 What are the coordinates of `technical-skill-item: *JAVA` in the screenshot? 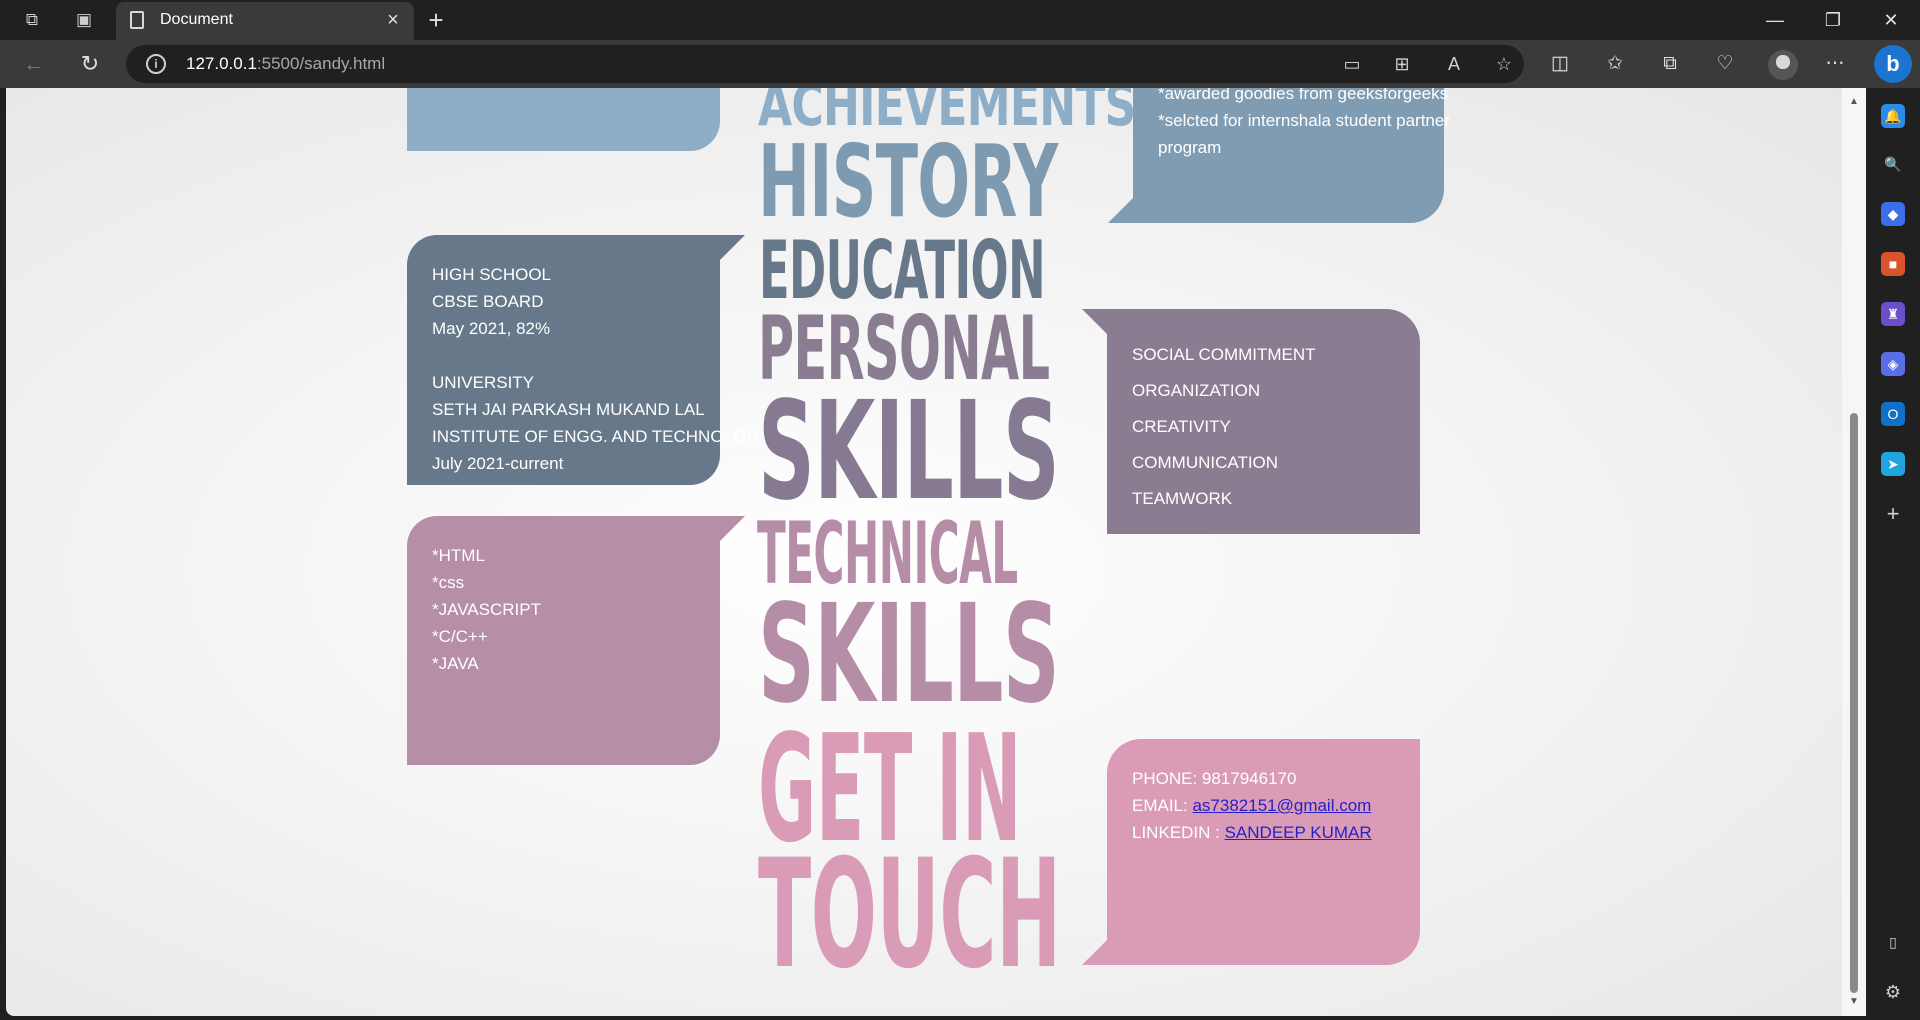 It's located at (455, 663).